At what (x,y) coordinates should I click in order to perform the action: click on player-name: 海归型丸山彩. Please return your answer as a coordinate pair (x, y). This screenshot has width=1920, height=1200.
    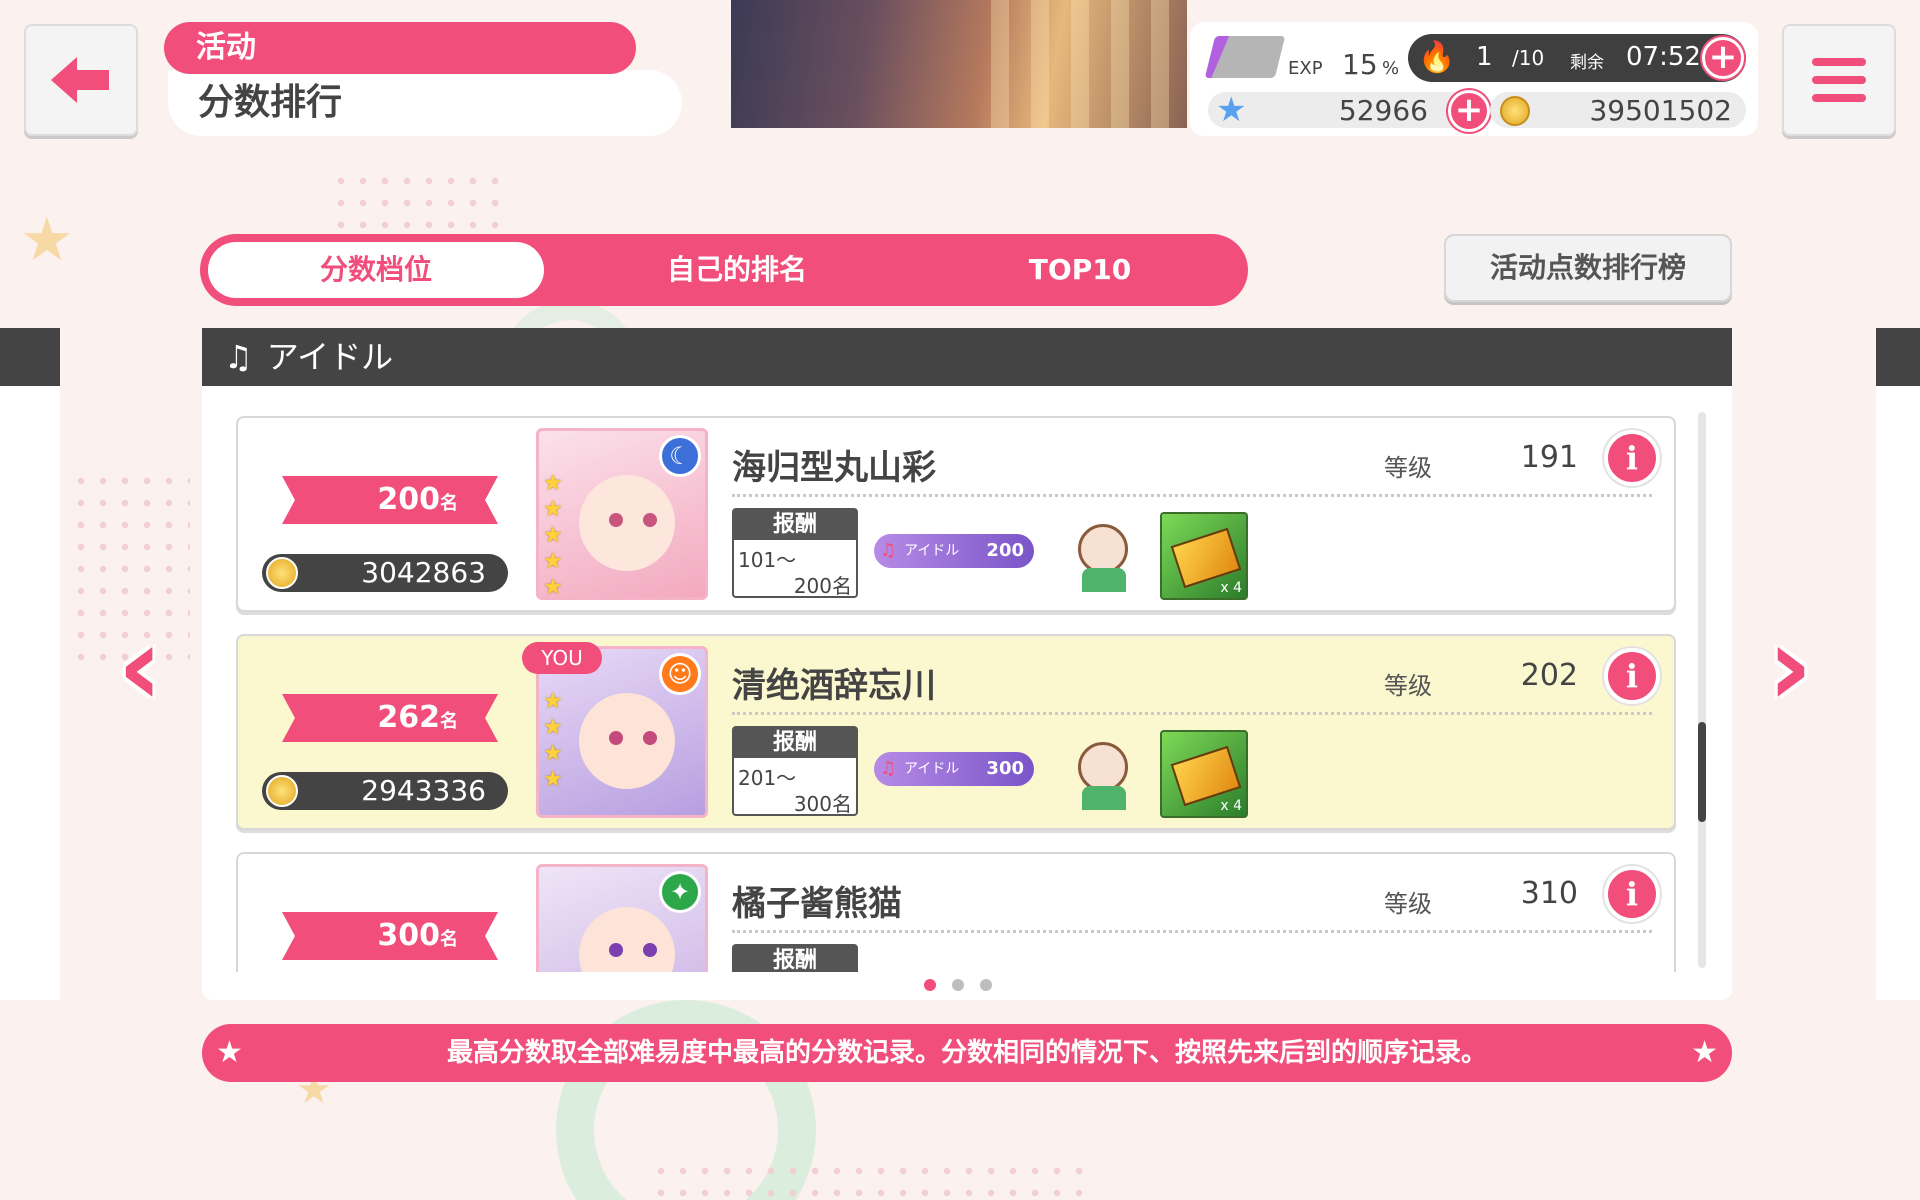
    Looking at the image, I should click on (834, 468).